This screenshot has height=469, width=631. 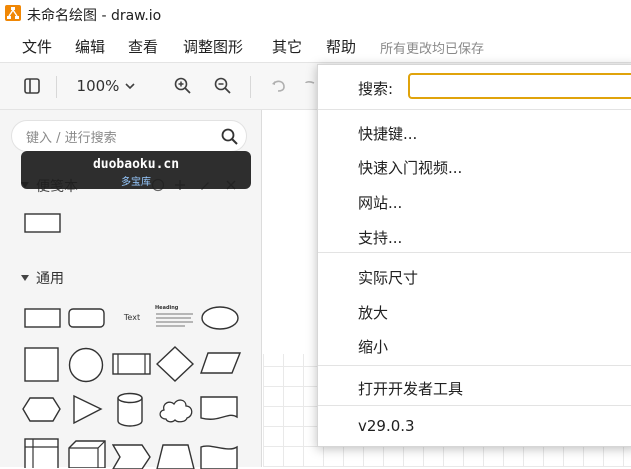 What do you see at coordinates (315, 45) in the screenshot?
I see `menu-bar: 文件 编辑 查看 调整图形 其它 帮助 所有更改均已保存` at bounding box center [315, 45].